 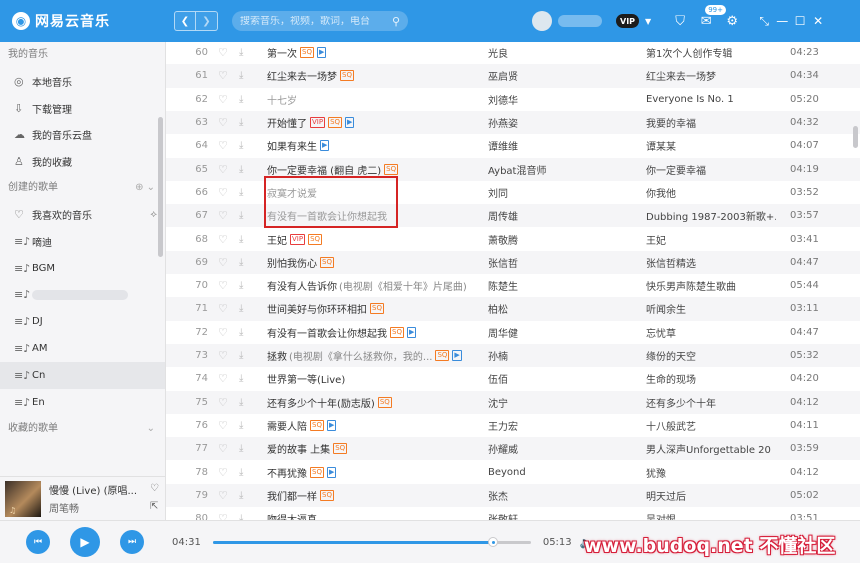 What do you see at coordinates (160, 187) in the screenshot?
I see `sidebar-scrollbar` at bounding box center [160, 187].